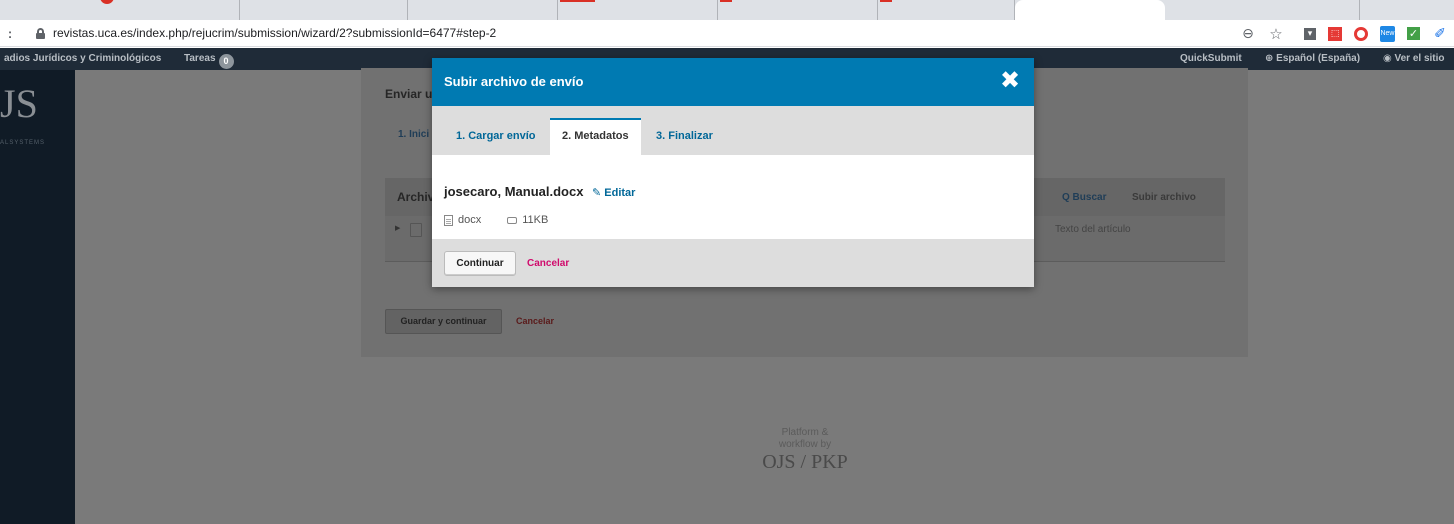 The width and height of the screenshot is (1454, 524). Describe the element at coordinates (416, 197) in the screenshot. I see `files-grid-title: Archiv` at that location.